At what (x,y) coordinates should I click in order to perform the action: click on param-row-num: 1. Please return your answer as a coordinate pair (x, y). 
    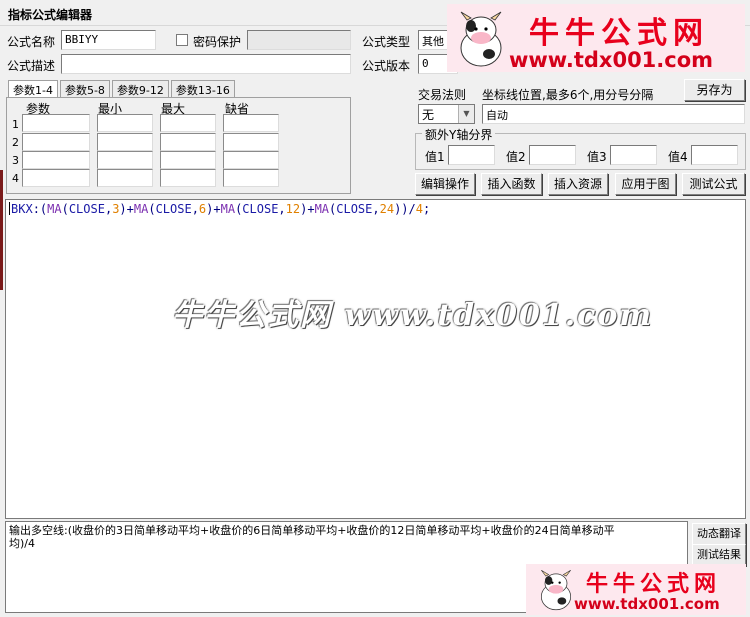
    Looking at the image, I should click on (15, 124).